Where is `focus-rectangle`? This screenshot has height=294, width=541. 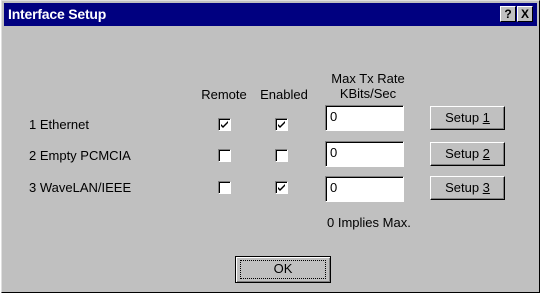
focus-rectangle is located at coordinates (283, 269).